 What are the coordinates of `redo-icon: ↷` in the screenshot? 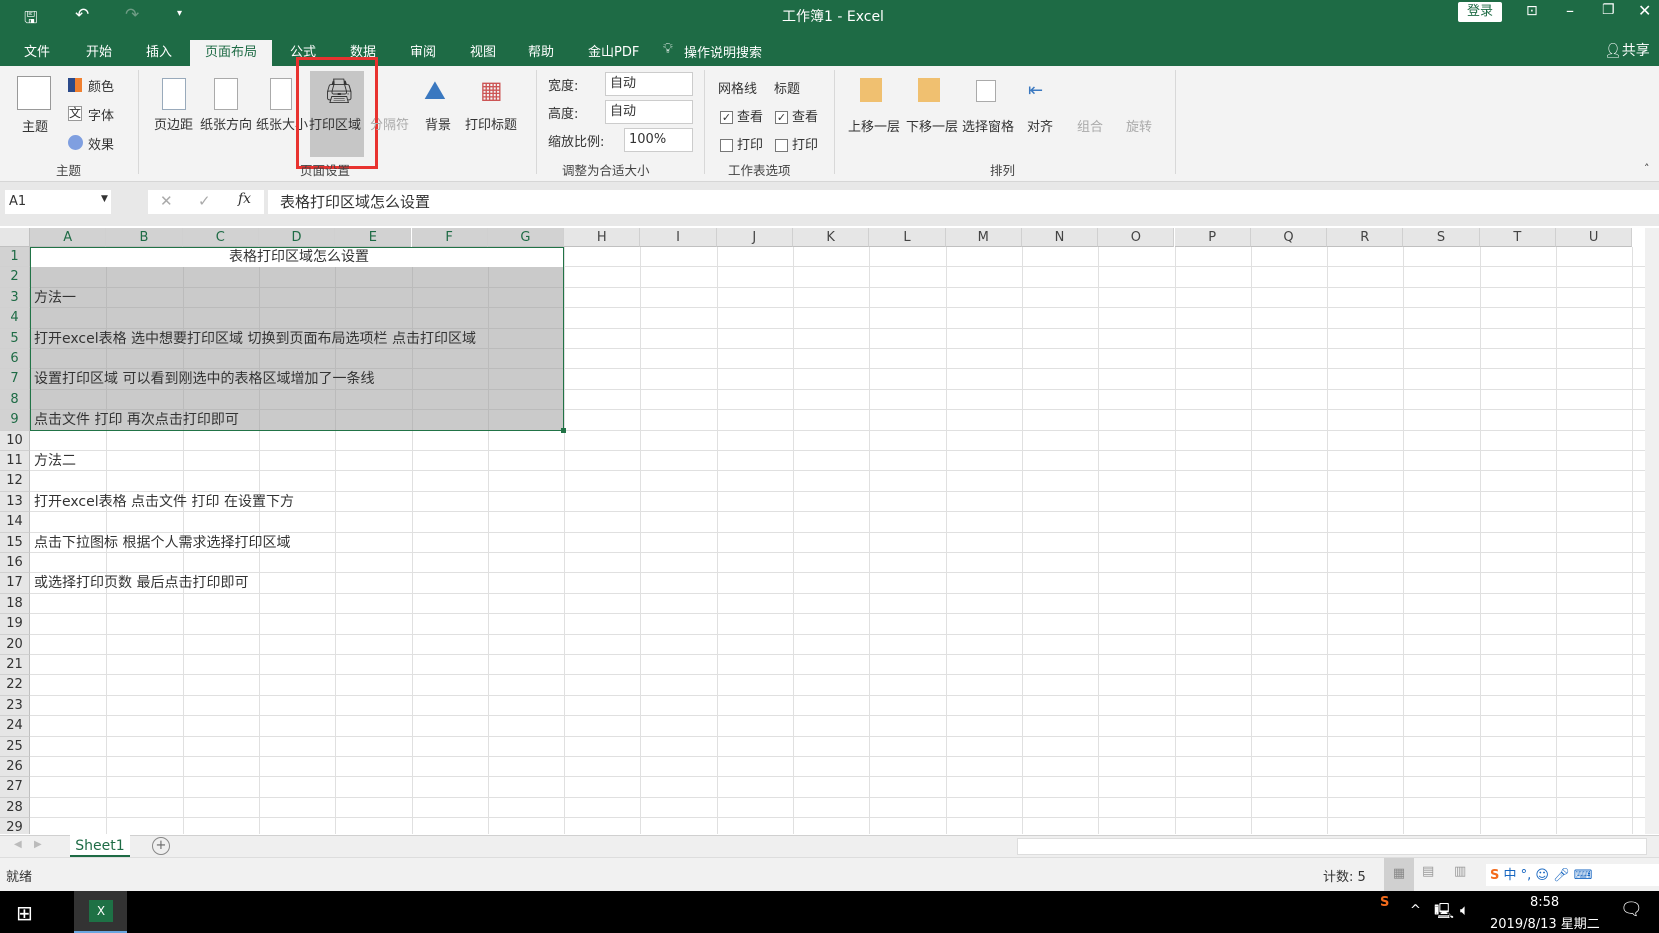 It's located at (132, 15).